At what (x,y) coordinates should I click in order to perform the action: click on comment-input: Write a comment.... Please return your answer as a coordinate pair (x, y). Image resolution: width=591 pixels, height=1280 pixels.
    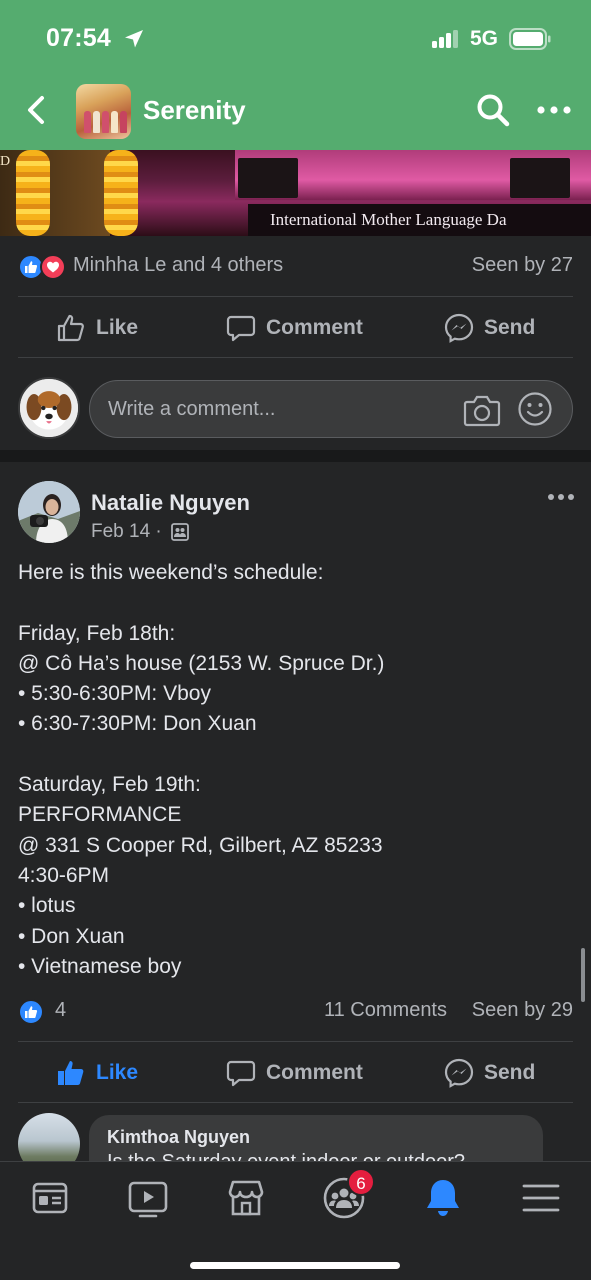
    Looking at the image, I should click on (331, 409).